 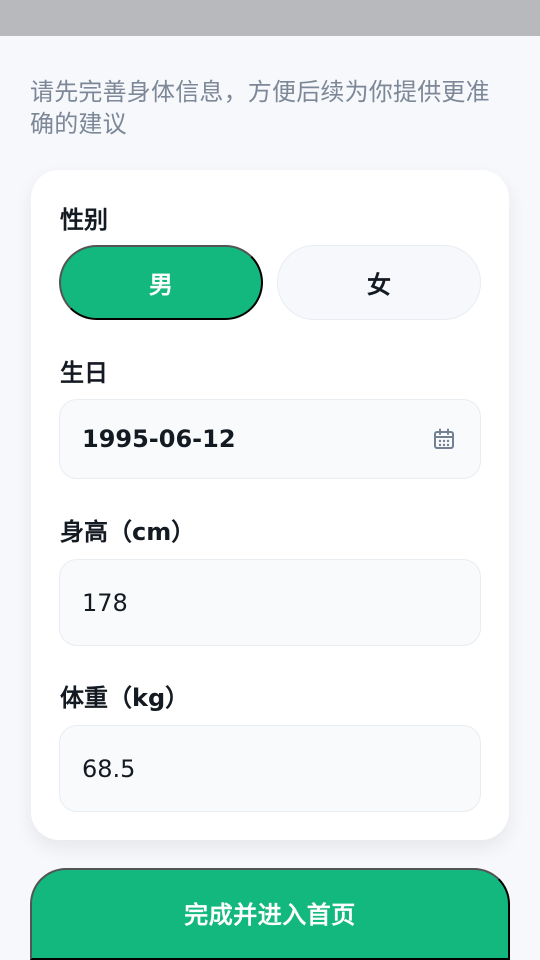 I want to click on birthday-value: 1995-06-12, so click(x=159, y=439).